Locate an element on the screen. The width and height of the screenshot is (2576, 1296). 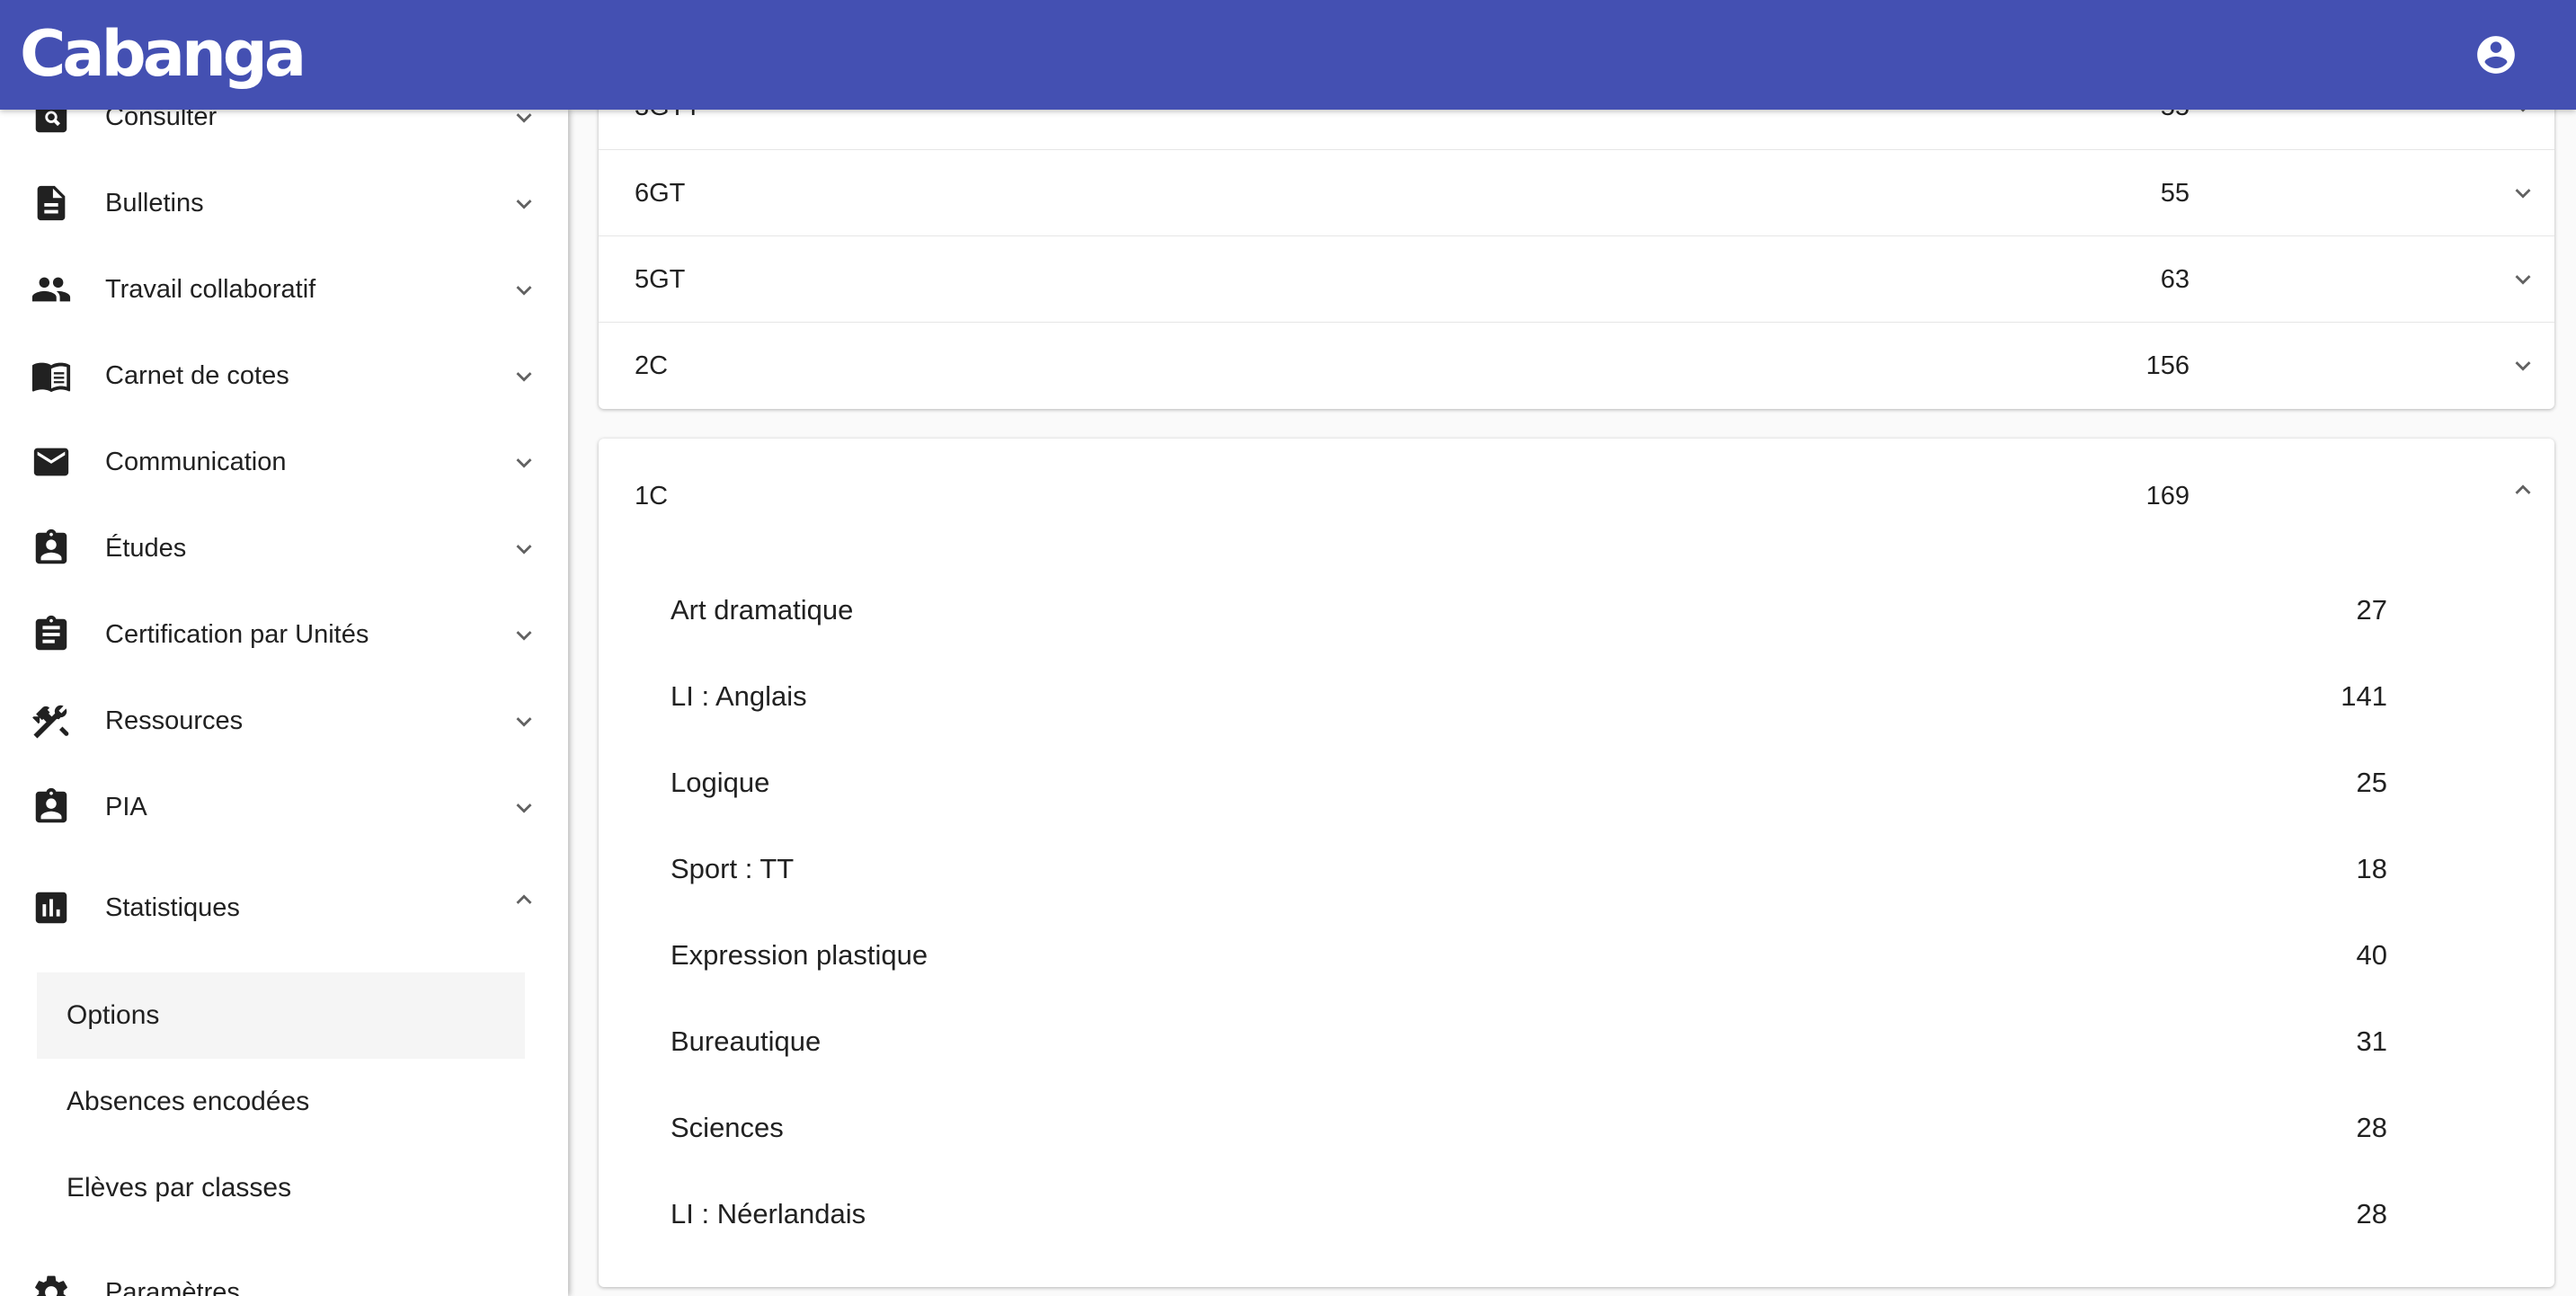
sidebar-item-bulletins: Bulletins is located at coordinates (284, 203).